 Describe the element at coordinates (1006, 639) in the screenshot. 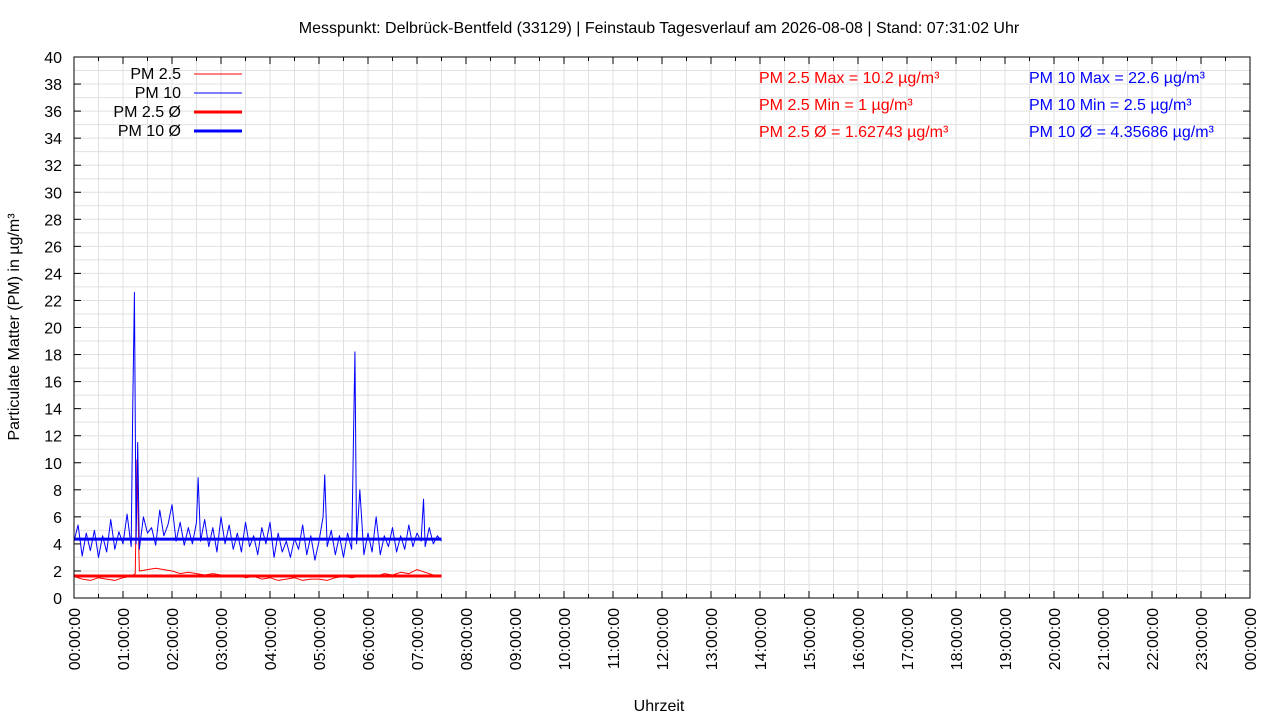

I see `x-tick-label: 19:00:00` at that location.